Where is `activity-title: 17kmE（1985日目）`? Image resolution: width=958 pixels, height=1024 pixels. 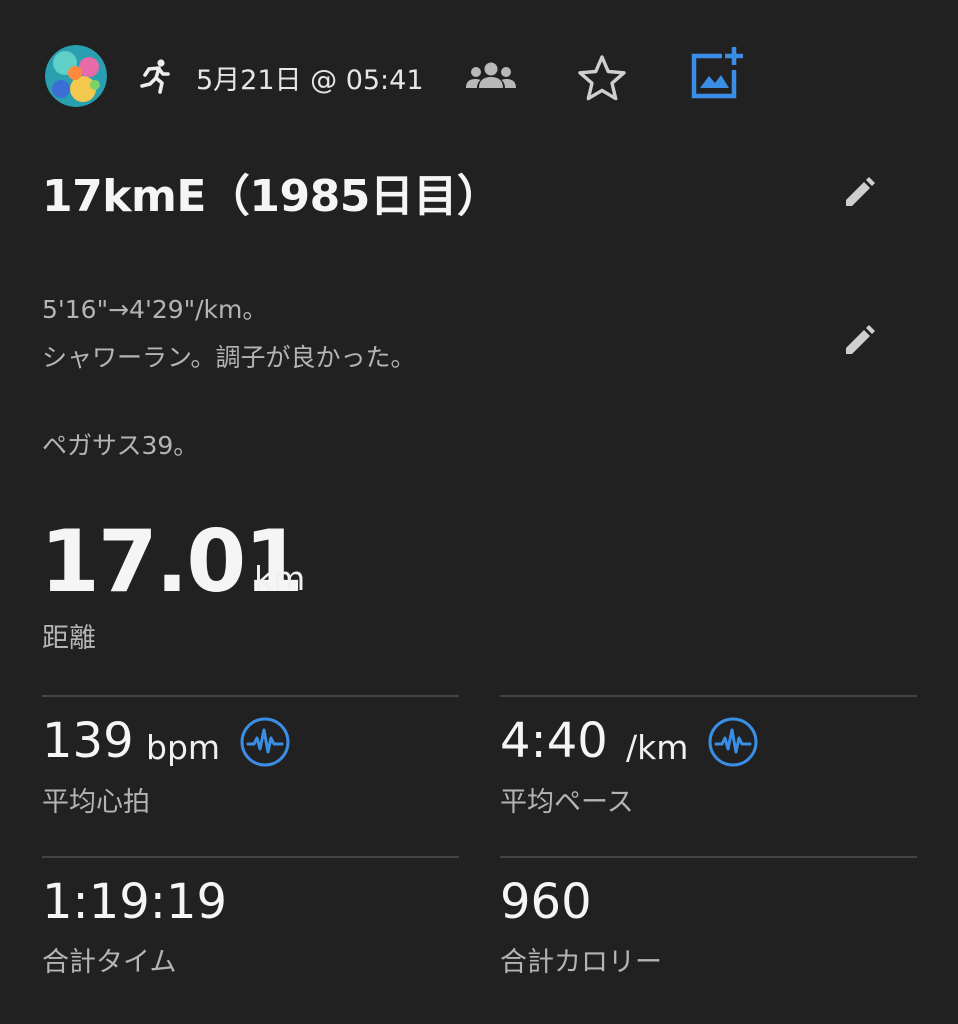
activity-title: 17kmE（1985日目） is located at coordinates (271, 196).